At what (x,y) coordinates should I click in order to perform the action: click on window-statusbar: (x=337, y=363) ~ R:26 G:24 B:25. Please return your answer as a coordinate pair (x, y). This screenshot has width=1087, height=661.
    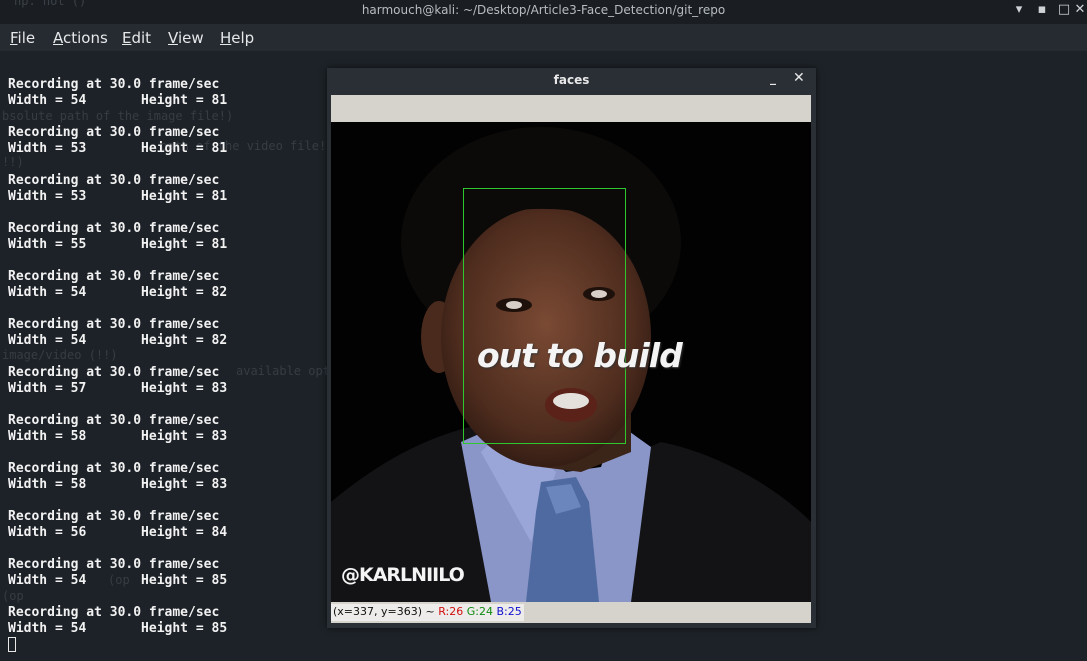
    Looking at the image, I should click on (571, 612).